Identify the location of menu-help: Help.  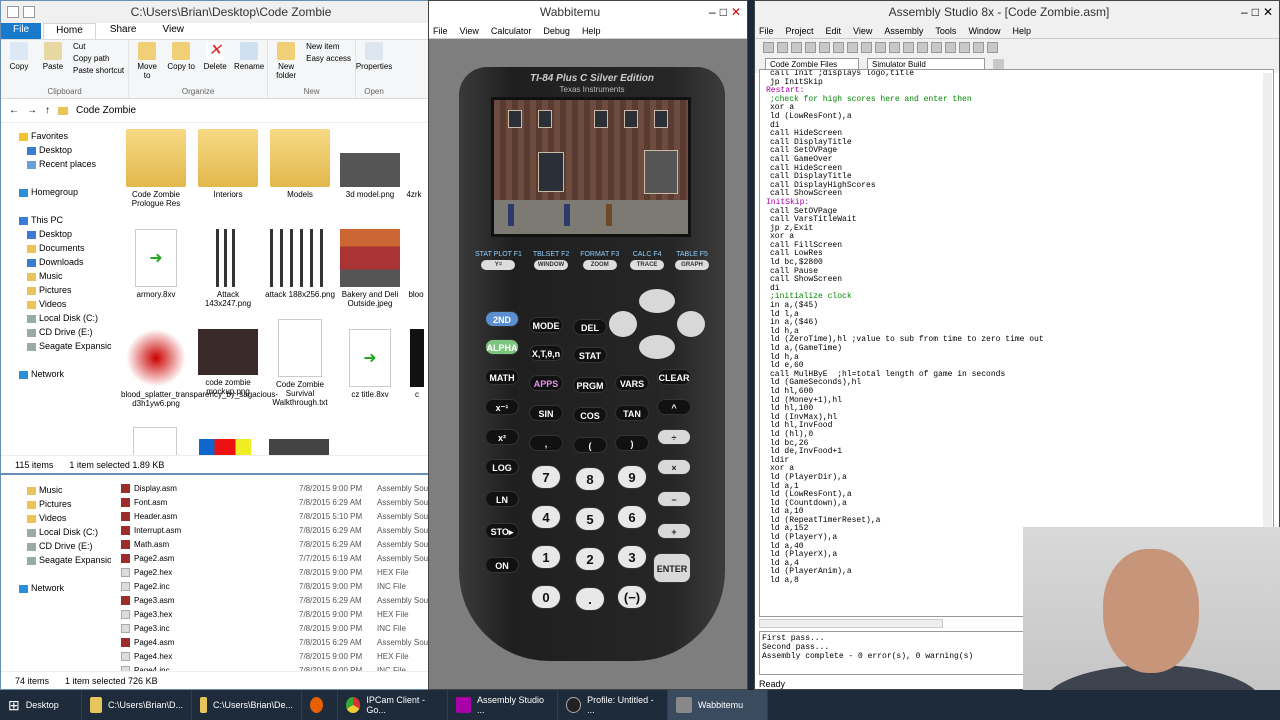
(1021, 31).